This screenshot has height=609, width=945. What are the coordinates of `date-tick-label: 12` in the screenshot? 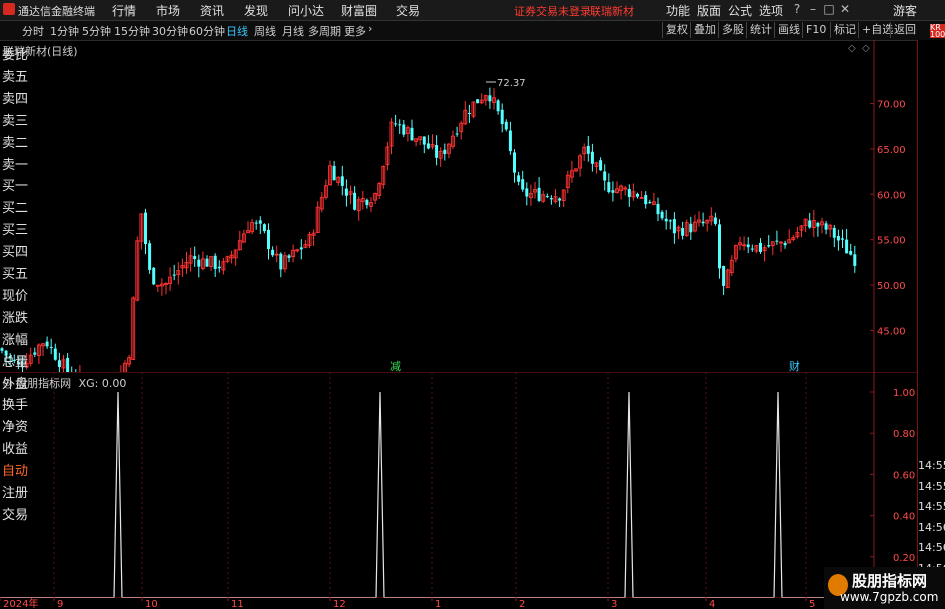 It's located at (339, 604).